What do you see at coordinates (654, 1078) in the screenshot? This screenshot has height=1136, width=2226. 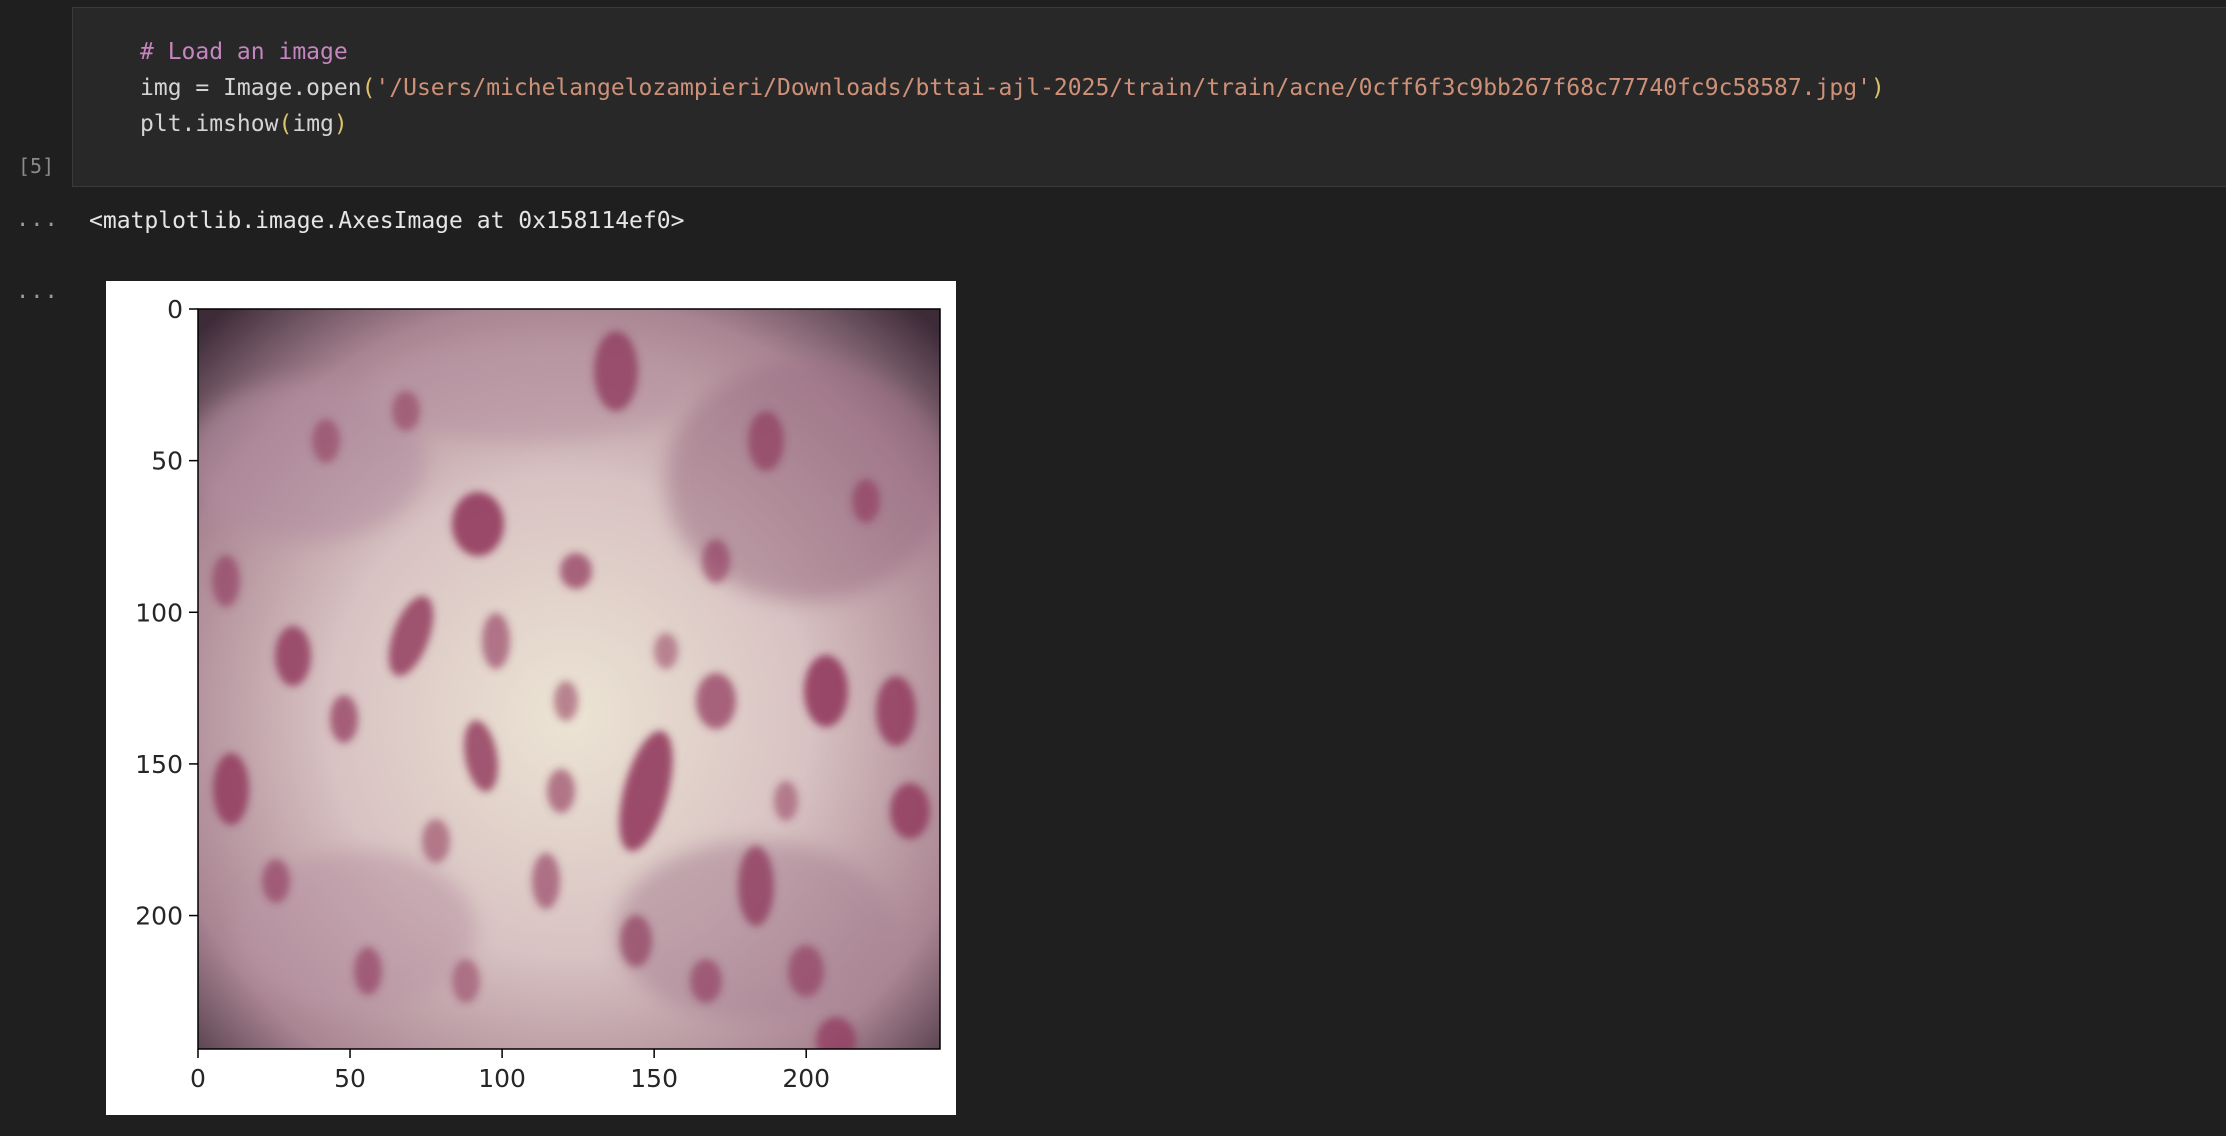 I see `x-tick-label: 150` at bounding box center [654, 1078].